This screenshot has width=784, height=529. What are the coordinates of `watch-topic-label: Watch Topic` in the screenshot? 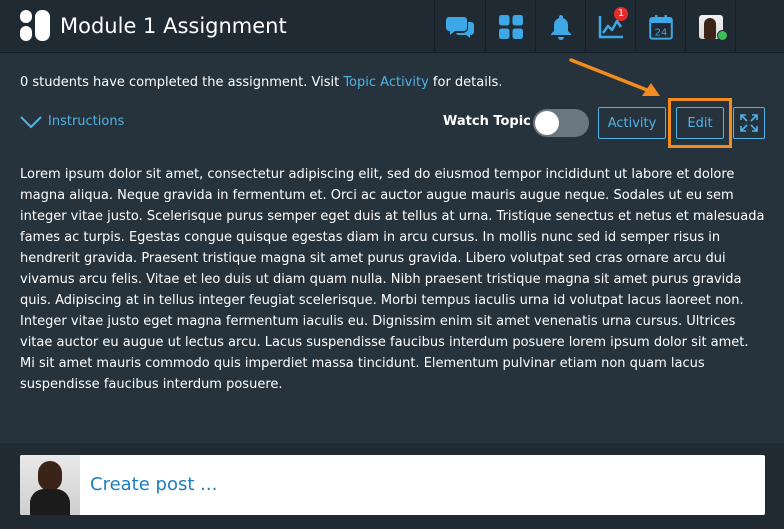 It's located at (487, 121).